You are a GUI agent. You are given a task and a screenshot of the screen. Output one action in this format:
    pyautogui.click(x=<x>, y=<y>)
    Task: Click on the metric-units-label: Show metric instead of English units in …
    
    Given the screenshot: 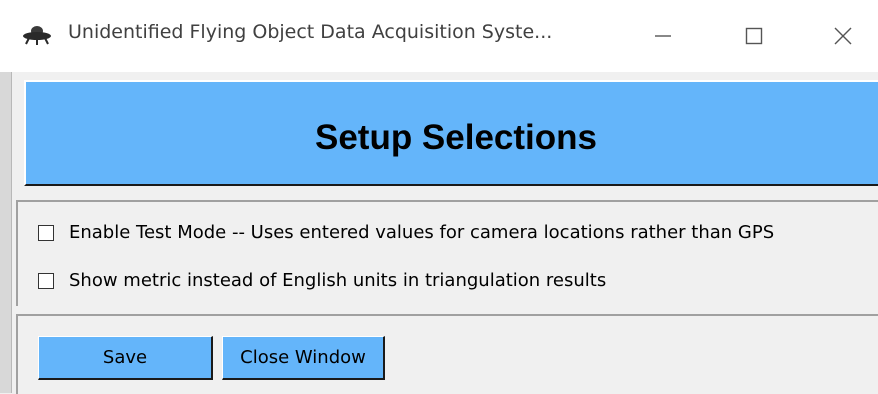 What is the action you would take?
    pyautogui.click(x=338, y=280)
    